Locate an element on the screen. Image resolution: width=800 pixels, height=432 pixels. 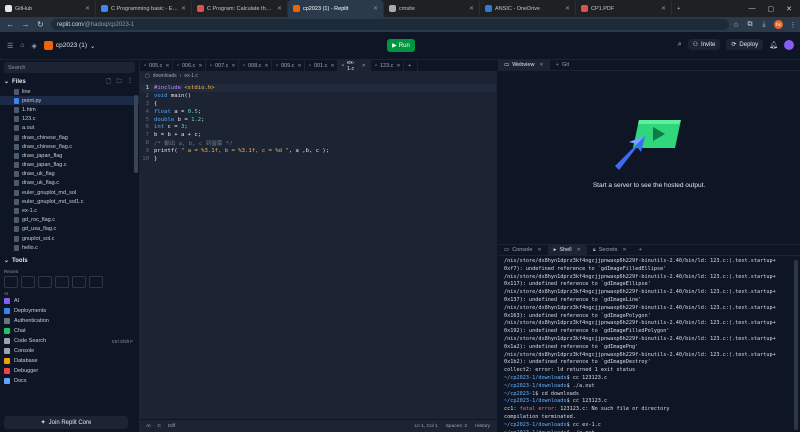
extensions-icon: ⧉ is located at coordinates (750, 25).